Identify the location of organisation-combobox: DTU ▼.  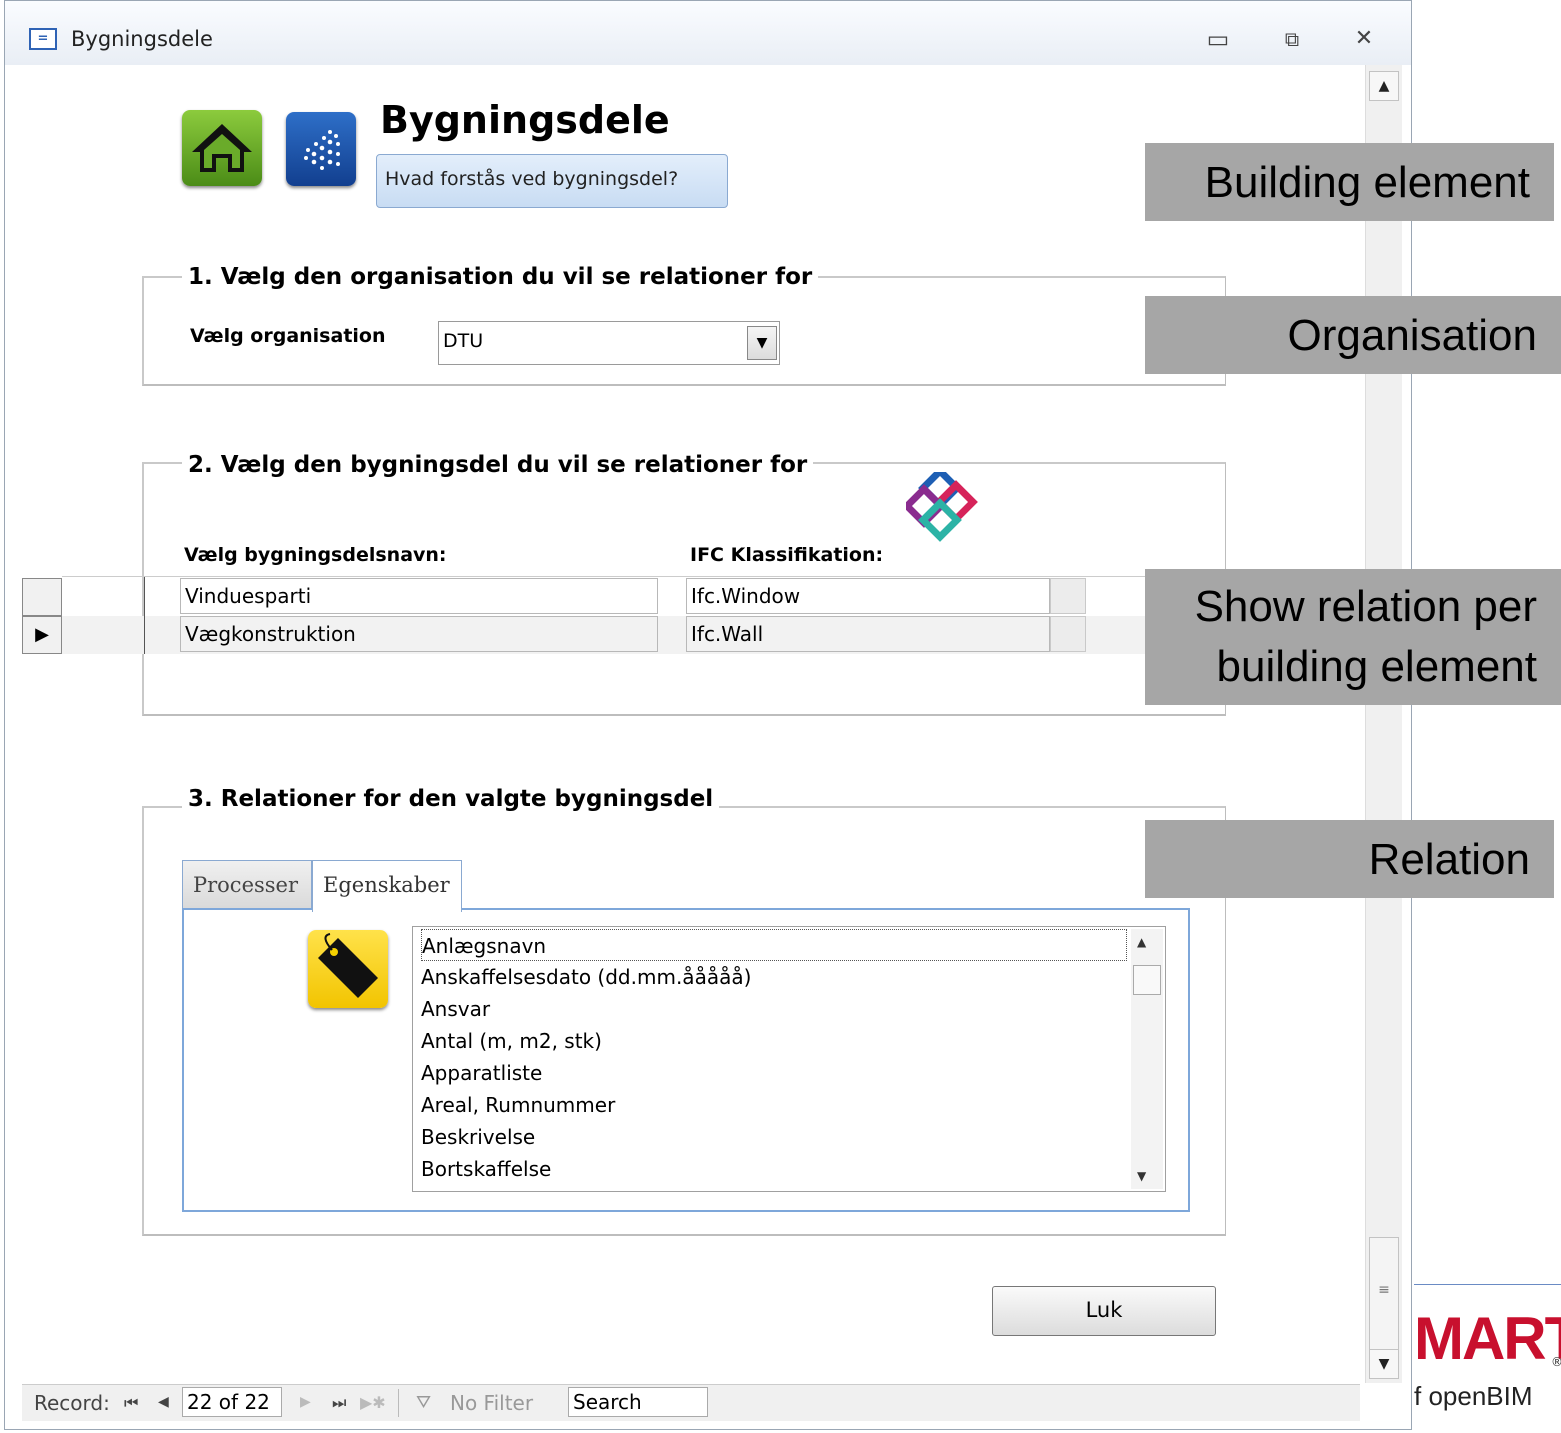
(609, 343).